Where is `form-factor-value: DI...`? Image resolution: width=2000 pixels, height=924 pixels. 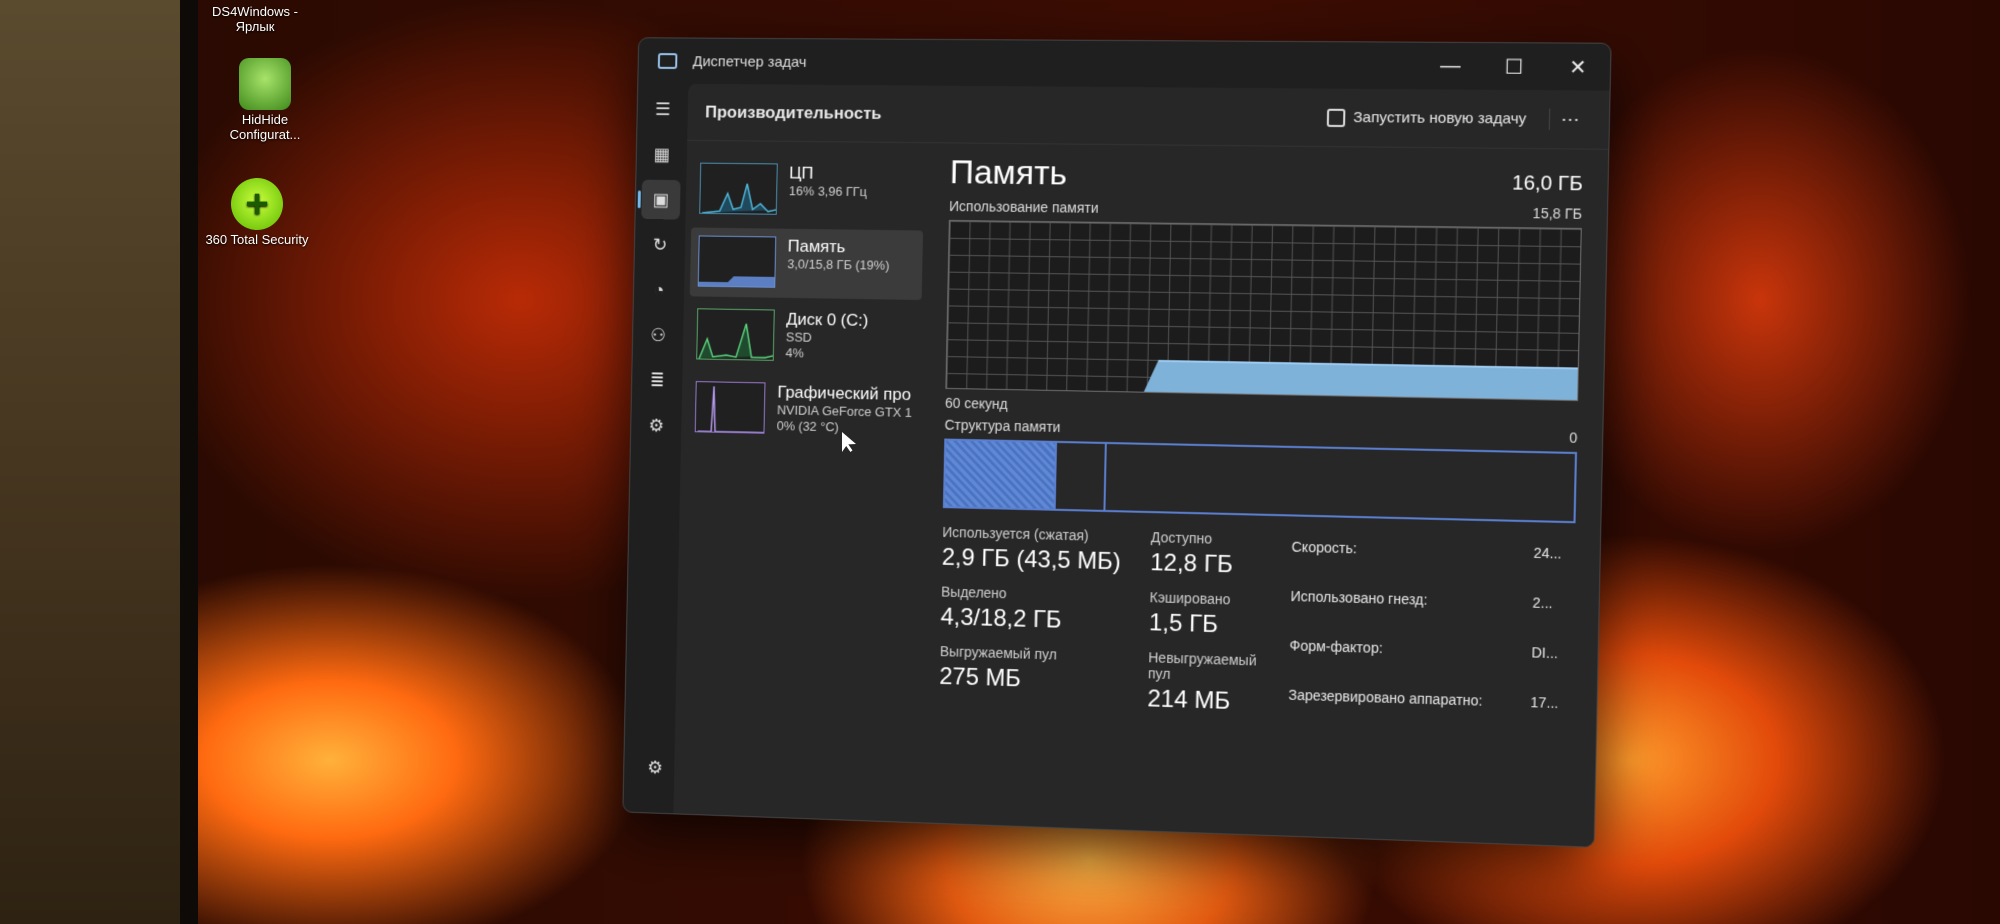
form-factor-value: DI... is located at coordinates (1545, 653).